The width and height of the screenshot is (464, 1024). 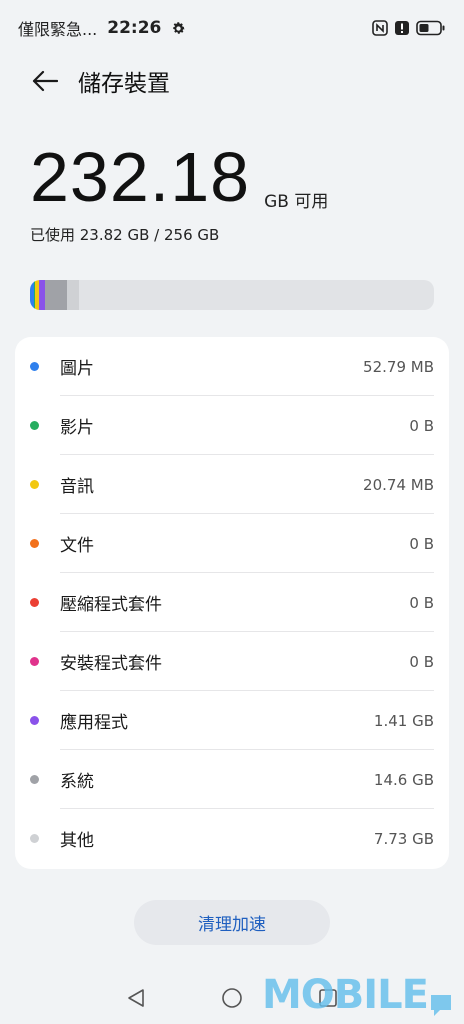 I want to click on storage-summary: 232.18 GB 可用 已使用 23.82 GB / 256 GB, so click(x=235, y=190).